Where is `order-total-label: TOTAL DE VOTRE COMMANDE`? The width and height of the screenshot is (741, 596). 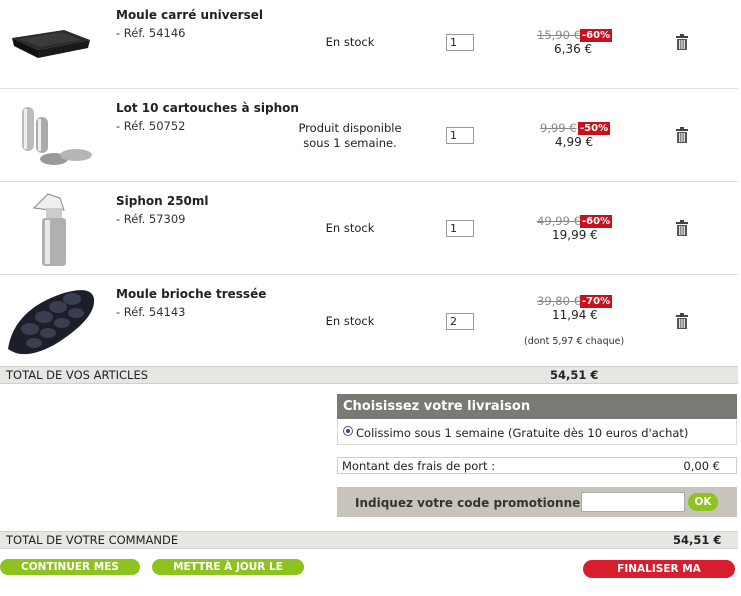
order-total-label: TOTAL DE VOTRE COMMANDE is located at coordinates (92, 540).